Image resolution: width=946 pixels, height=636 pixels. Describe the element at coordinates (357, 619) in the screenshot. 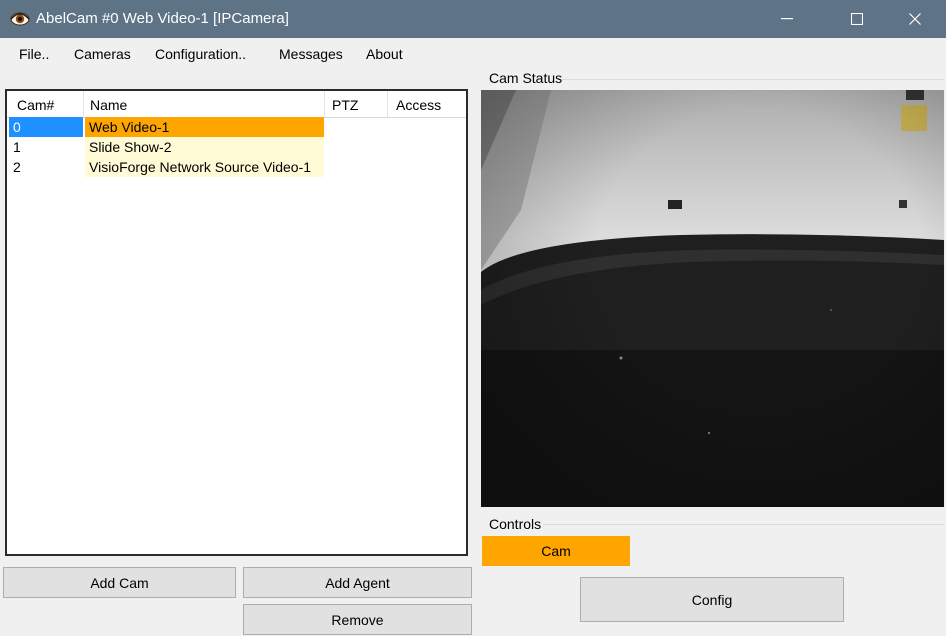

I see `remove-button: Remove` at that location.